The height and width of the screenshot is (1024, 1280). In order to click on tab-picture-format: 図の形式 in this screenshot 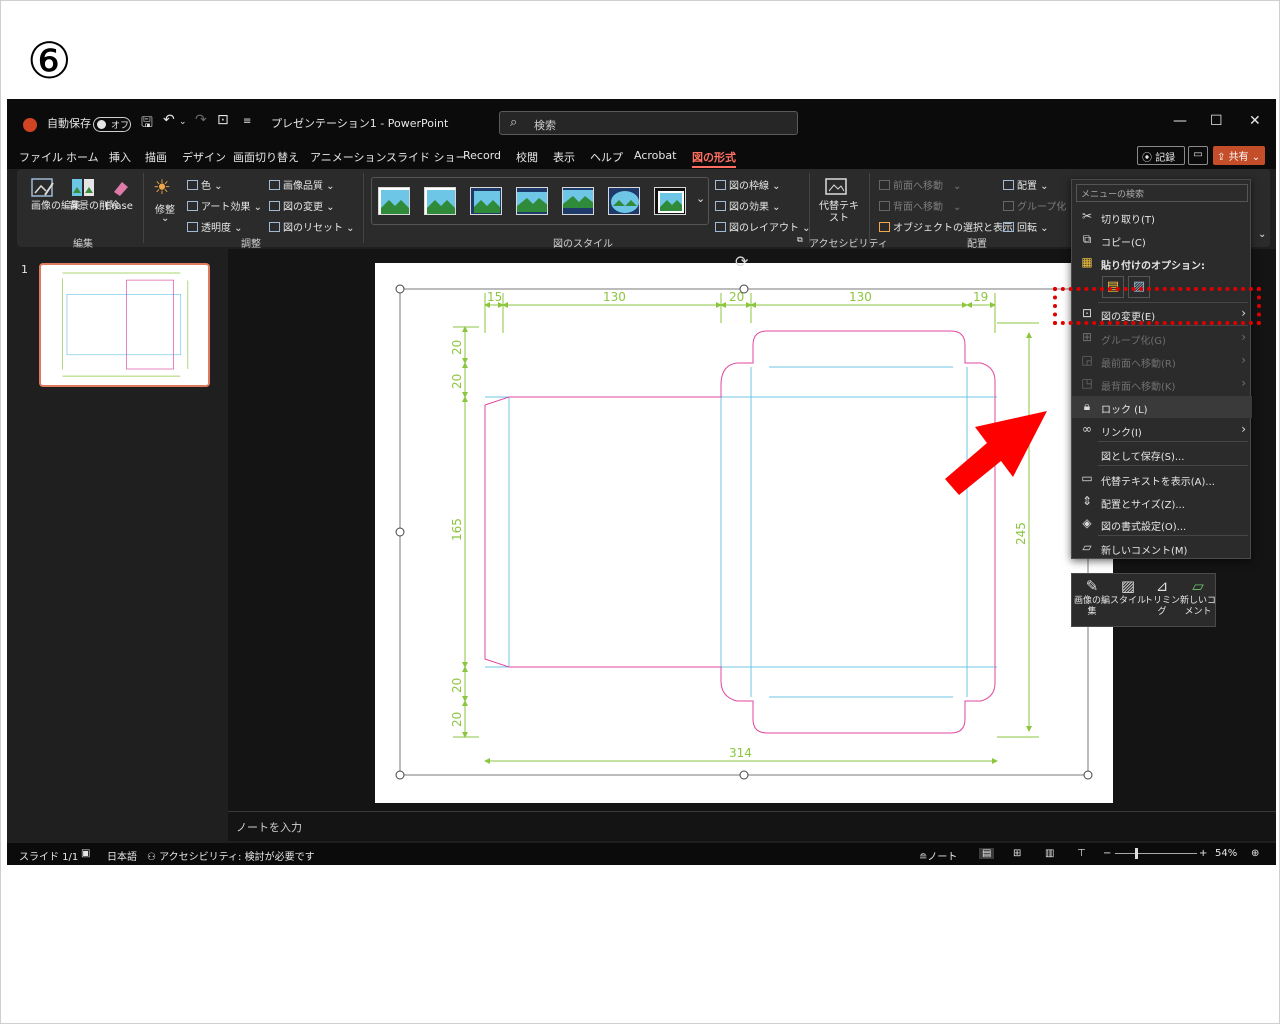, I will do `click(714, 158)`.